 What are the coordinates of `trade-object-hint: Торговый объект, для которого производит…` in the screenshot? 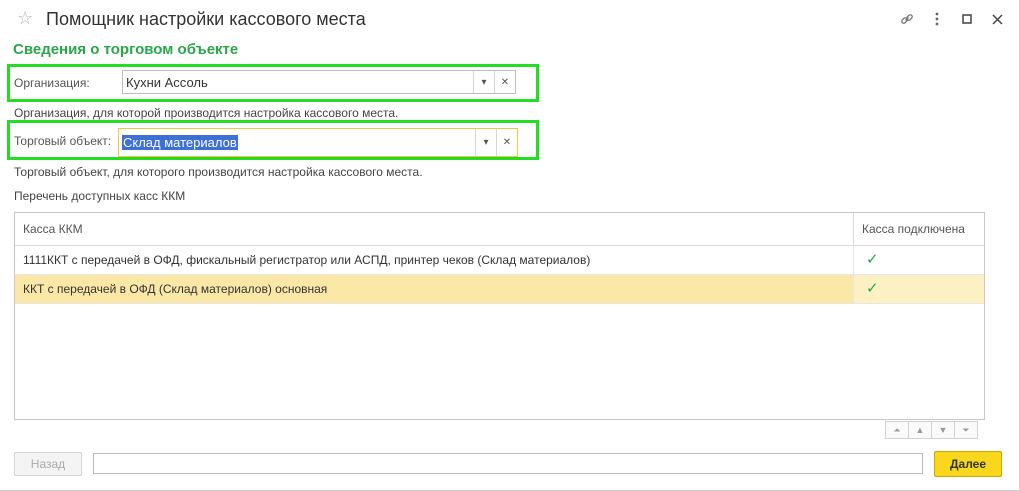 It's located at (218, 172).